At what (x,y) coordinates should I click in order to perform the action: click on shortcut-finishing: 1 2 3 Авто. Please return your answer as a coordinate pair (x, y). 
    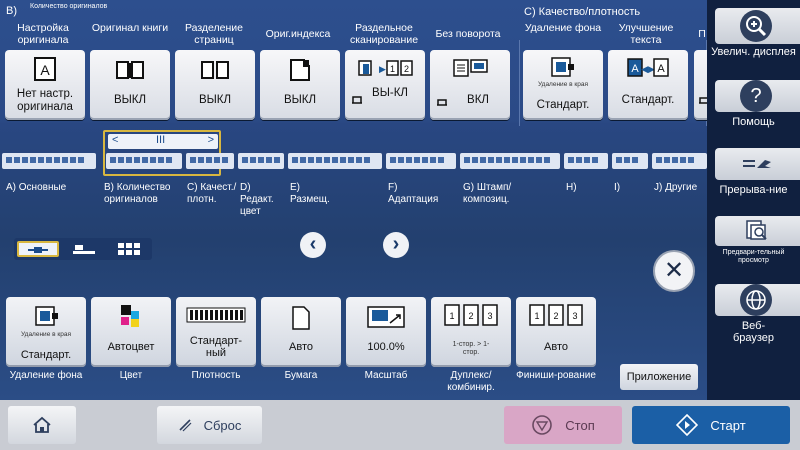
    Looking at the image, I should click on (556, 332).